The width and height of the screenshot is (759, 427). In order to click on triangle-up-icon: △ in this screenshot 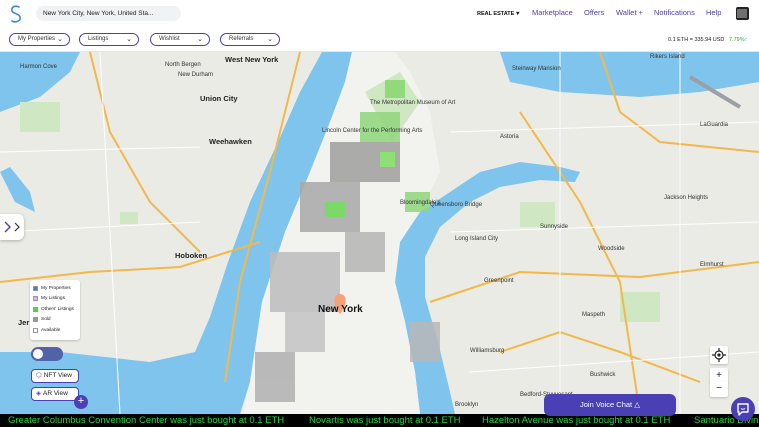, I will do `click(637, 404)`.